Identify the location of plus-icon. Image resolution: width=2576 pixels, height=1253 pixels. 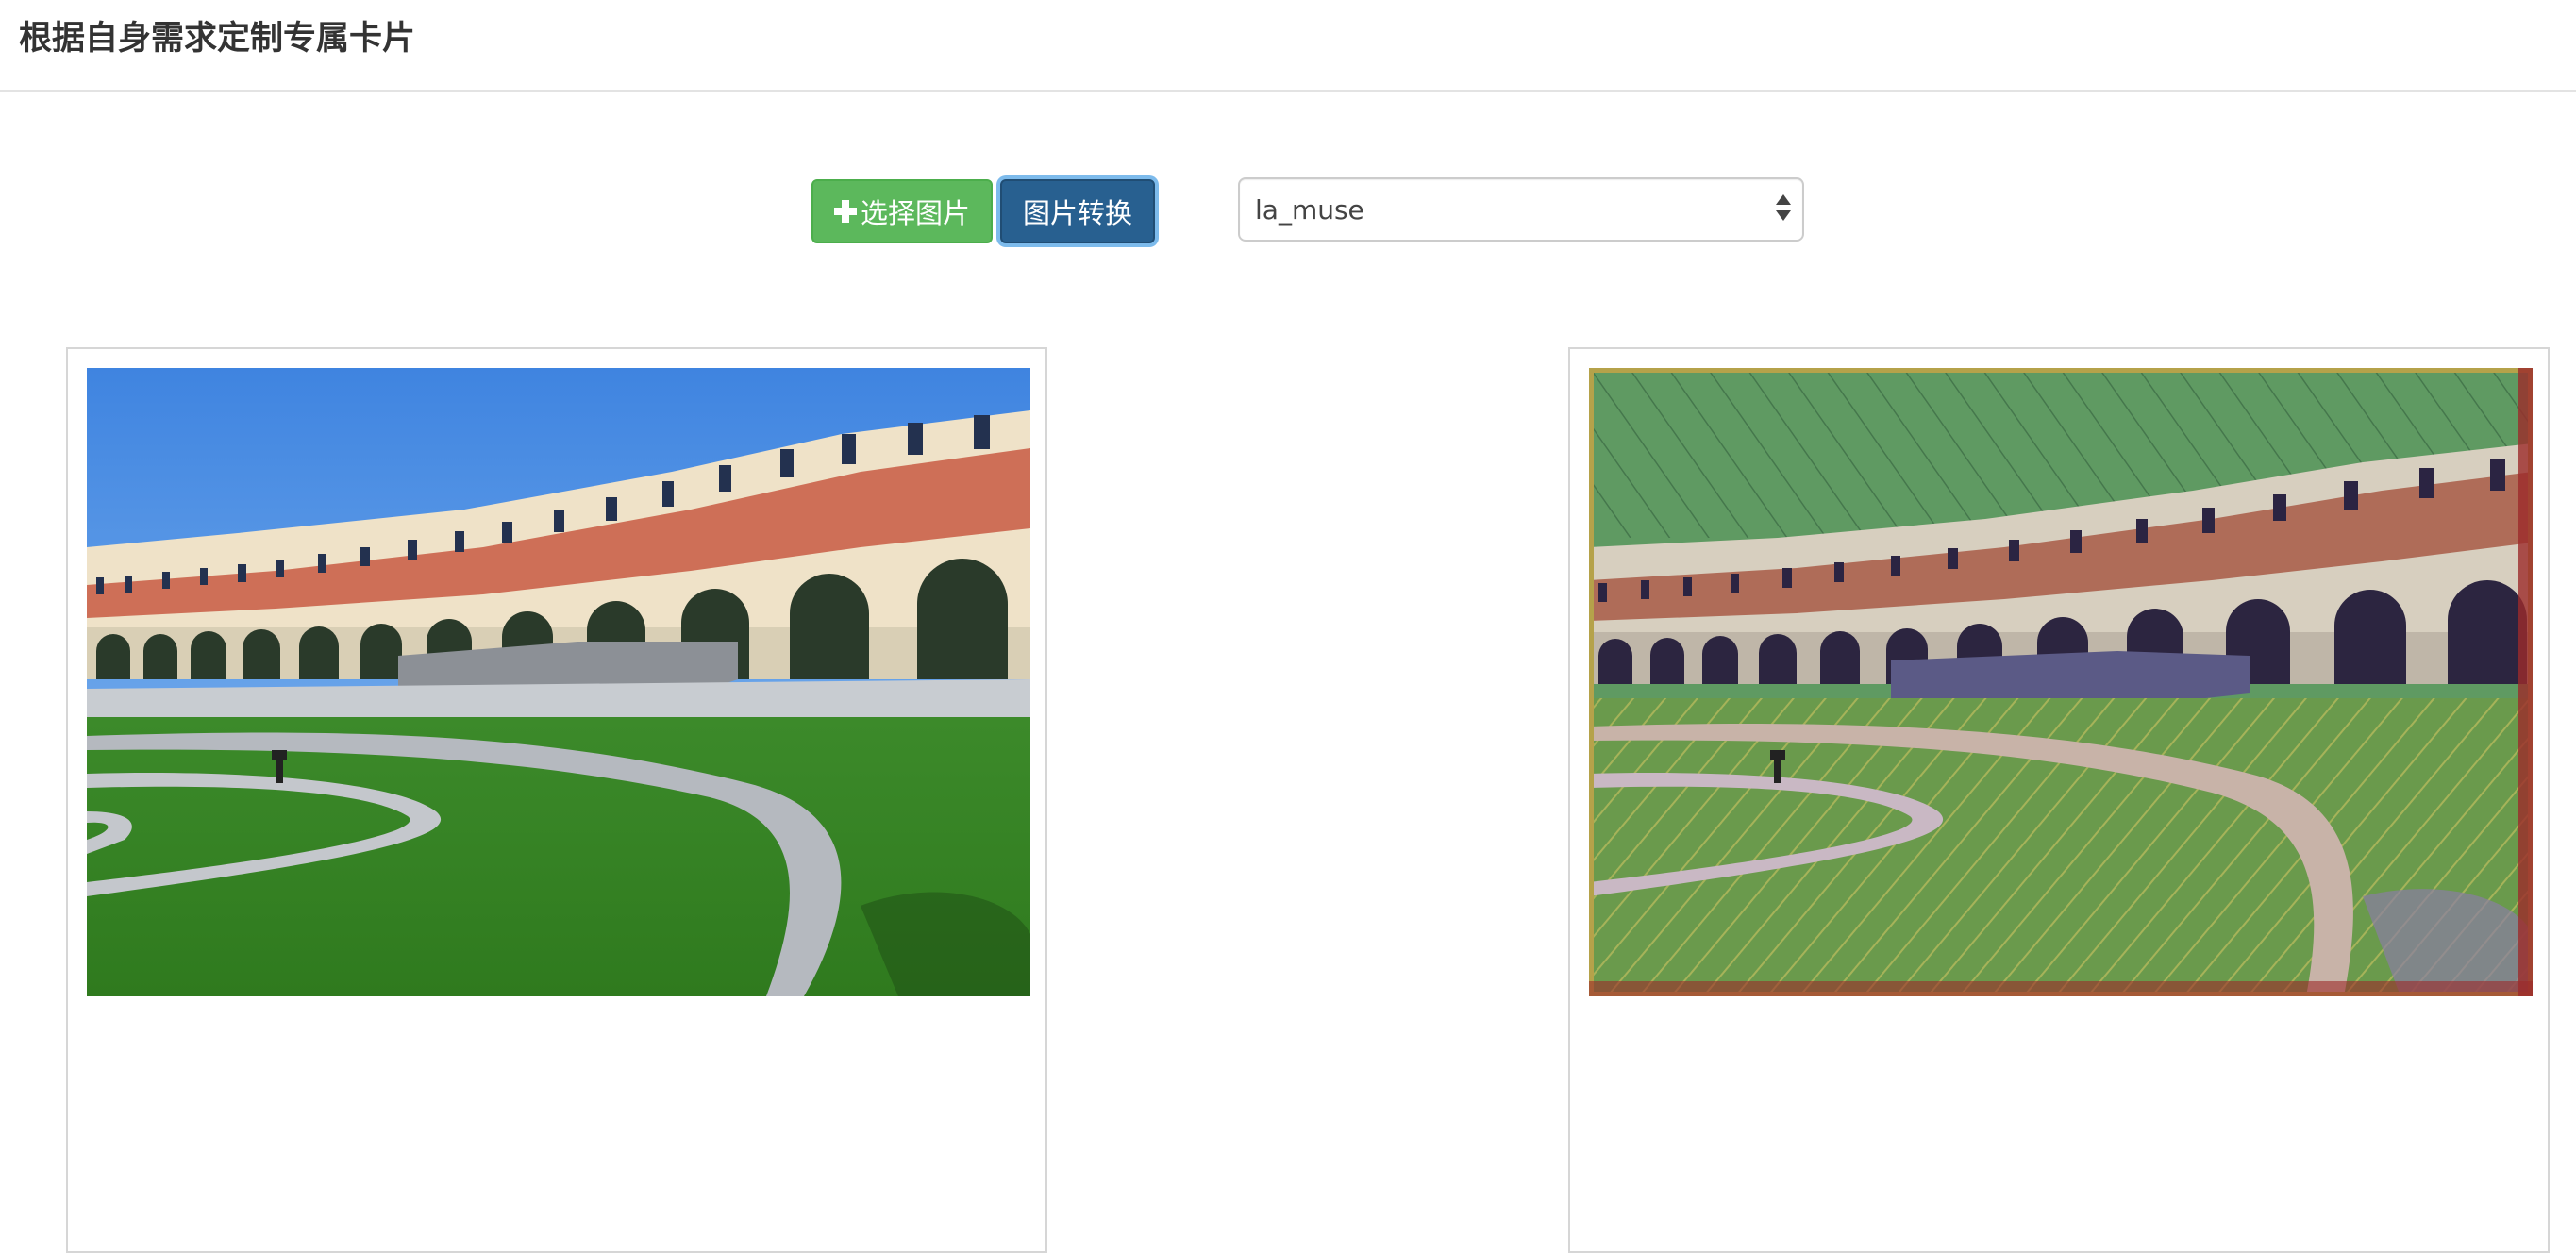
(845, 211).